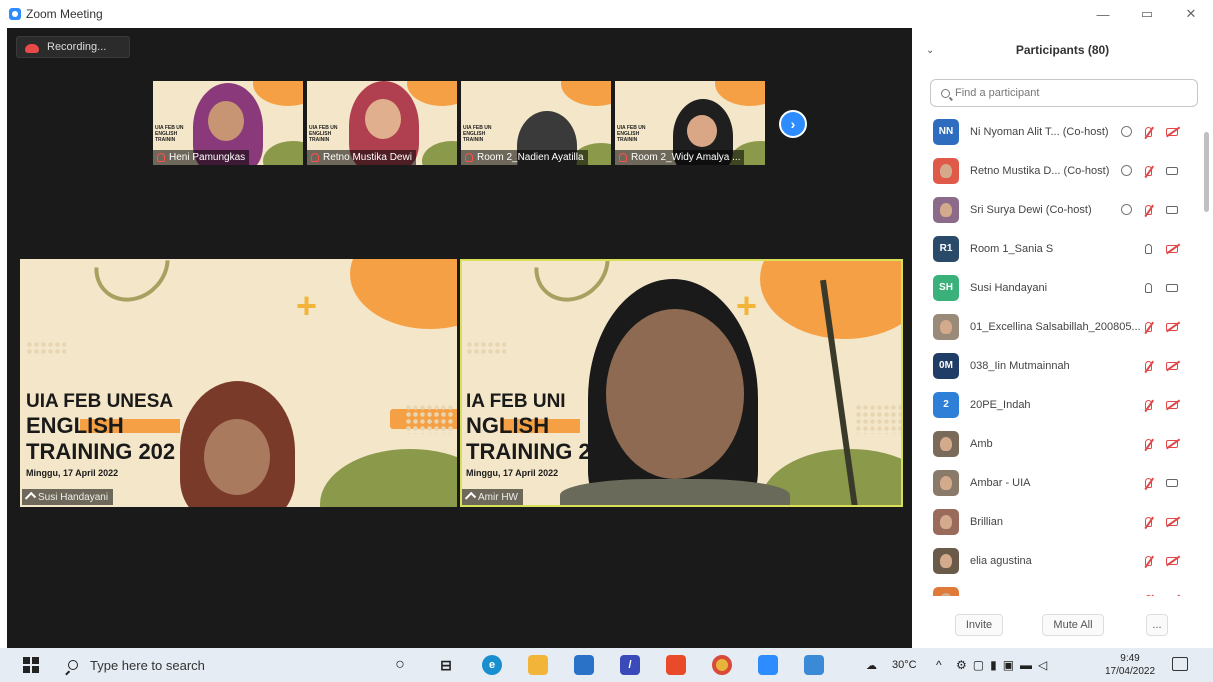  Describe the element at coordinates (814, 665) in the screenshot. I see `photos-icon` at that location.